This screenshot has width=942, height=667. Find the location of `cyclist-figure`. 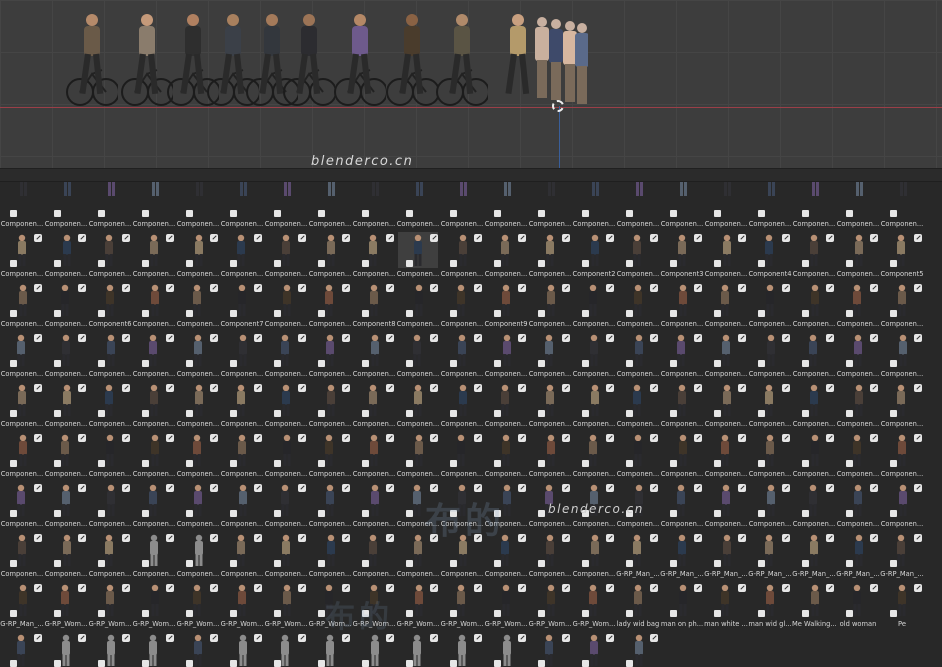

cyclist-figure is located at coordinates (92, 60).